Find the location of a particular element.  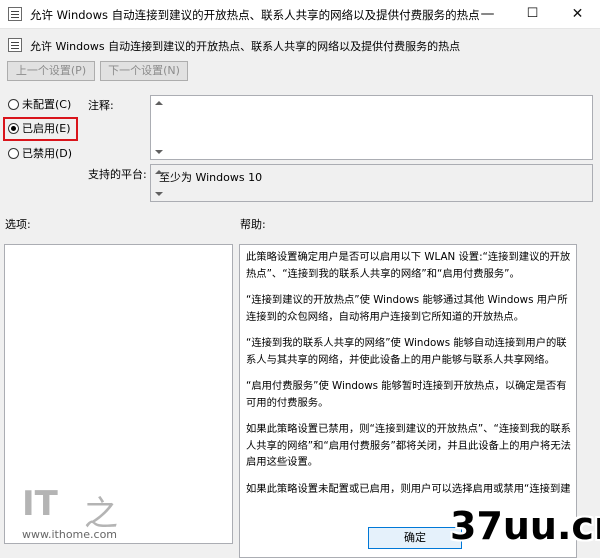

highlight-box is located at coordinates (40, 129).